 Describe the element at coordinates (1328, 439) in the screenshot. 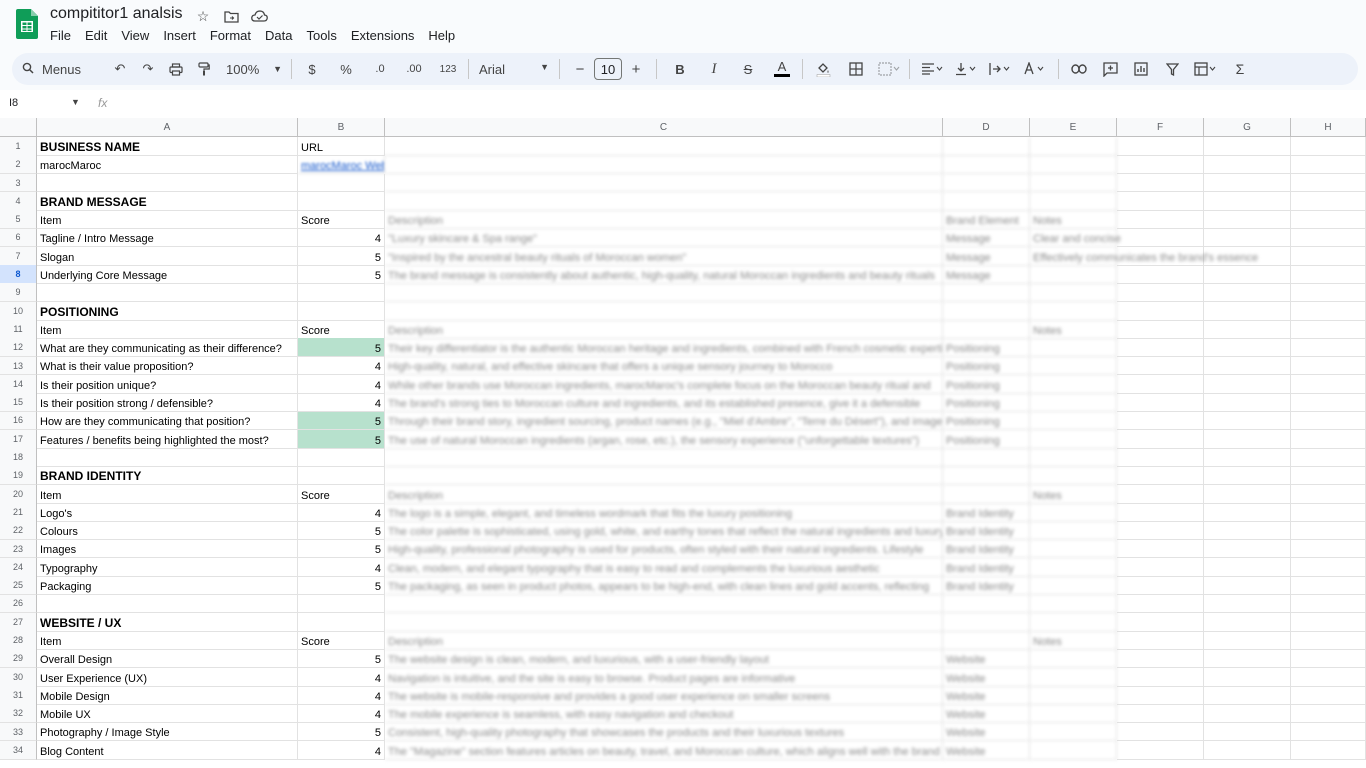

I see `cell-h17` at that location.